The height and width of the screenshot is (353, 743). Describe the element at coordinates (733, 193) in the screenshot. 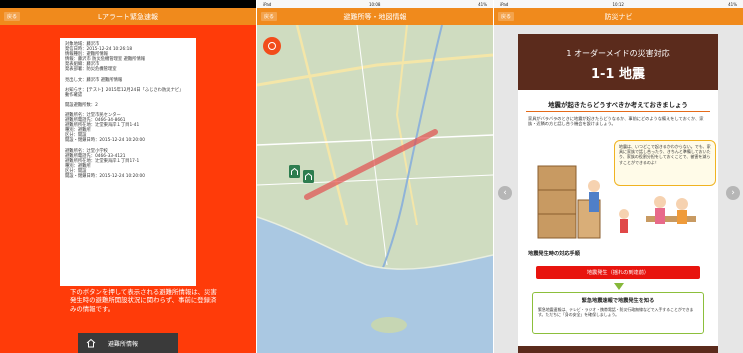

I see `next-page-button: ›` at that location.